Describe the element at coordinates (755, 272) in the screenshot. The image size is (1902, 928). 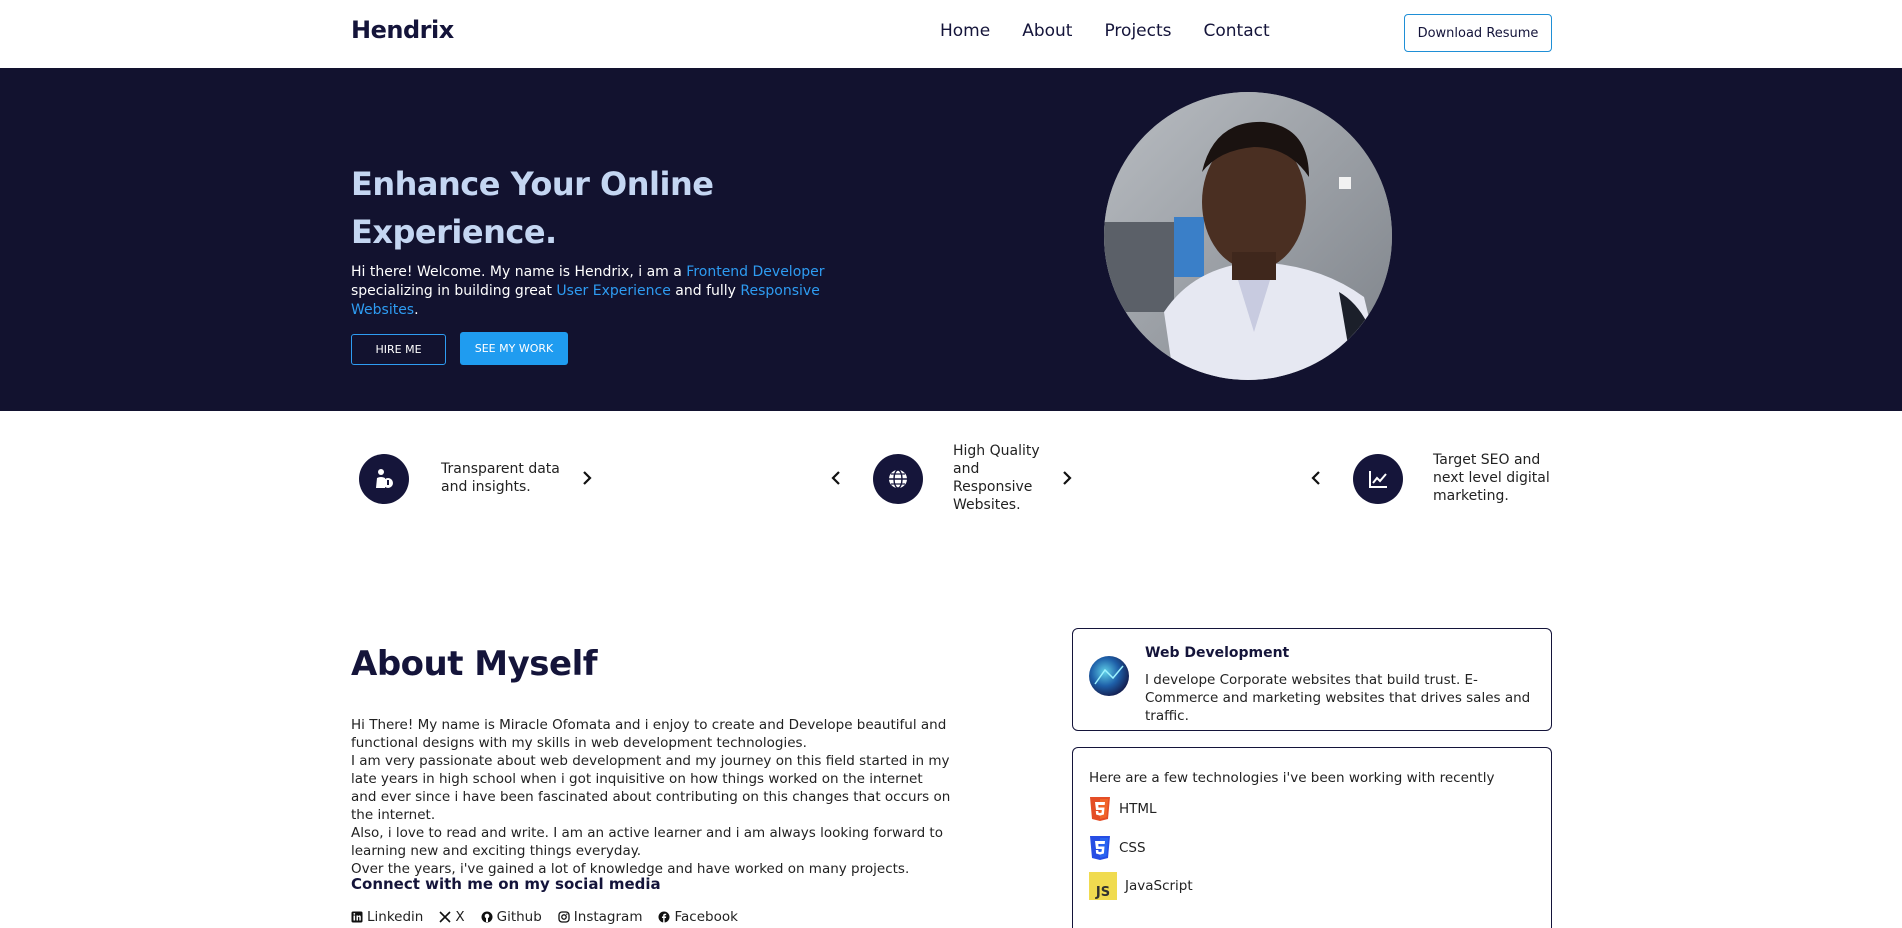
I see `highlight-frontend-developer: Frontend Developer` at that location.